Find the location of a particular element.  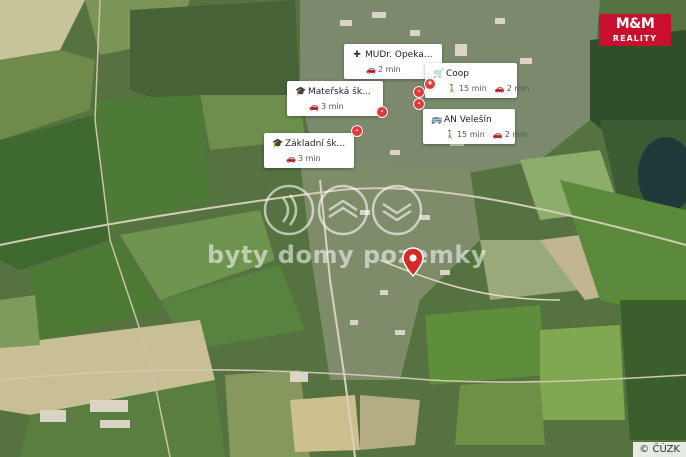

poi-name: AN Velešín is located at coordinates (468, 120).